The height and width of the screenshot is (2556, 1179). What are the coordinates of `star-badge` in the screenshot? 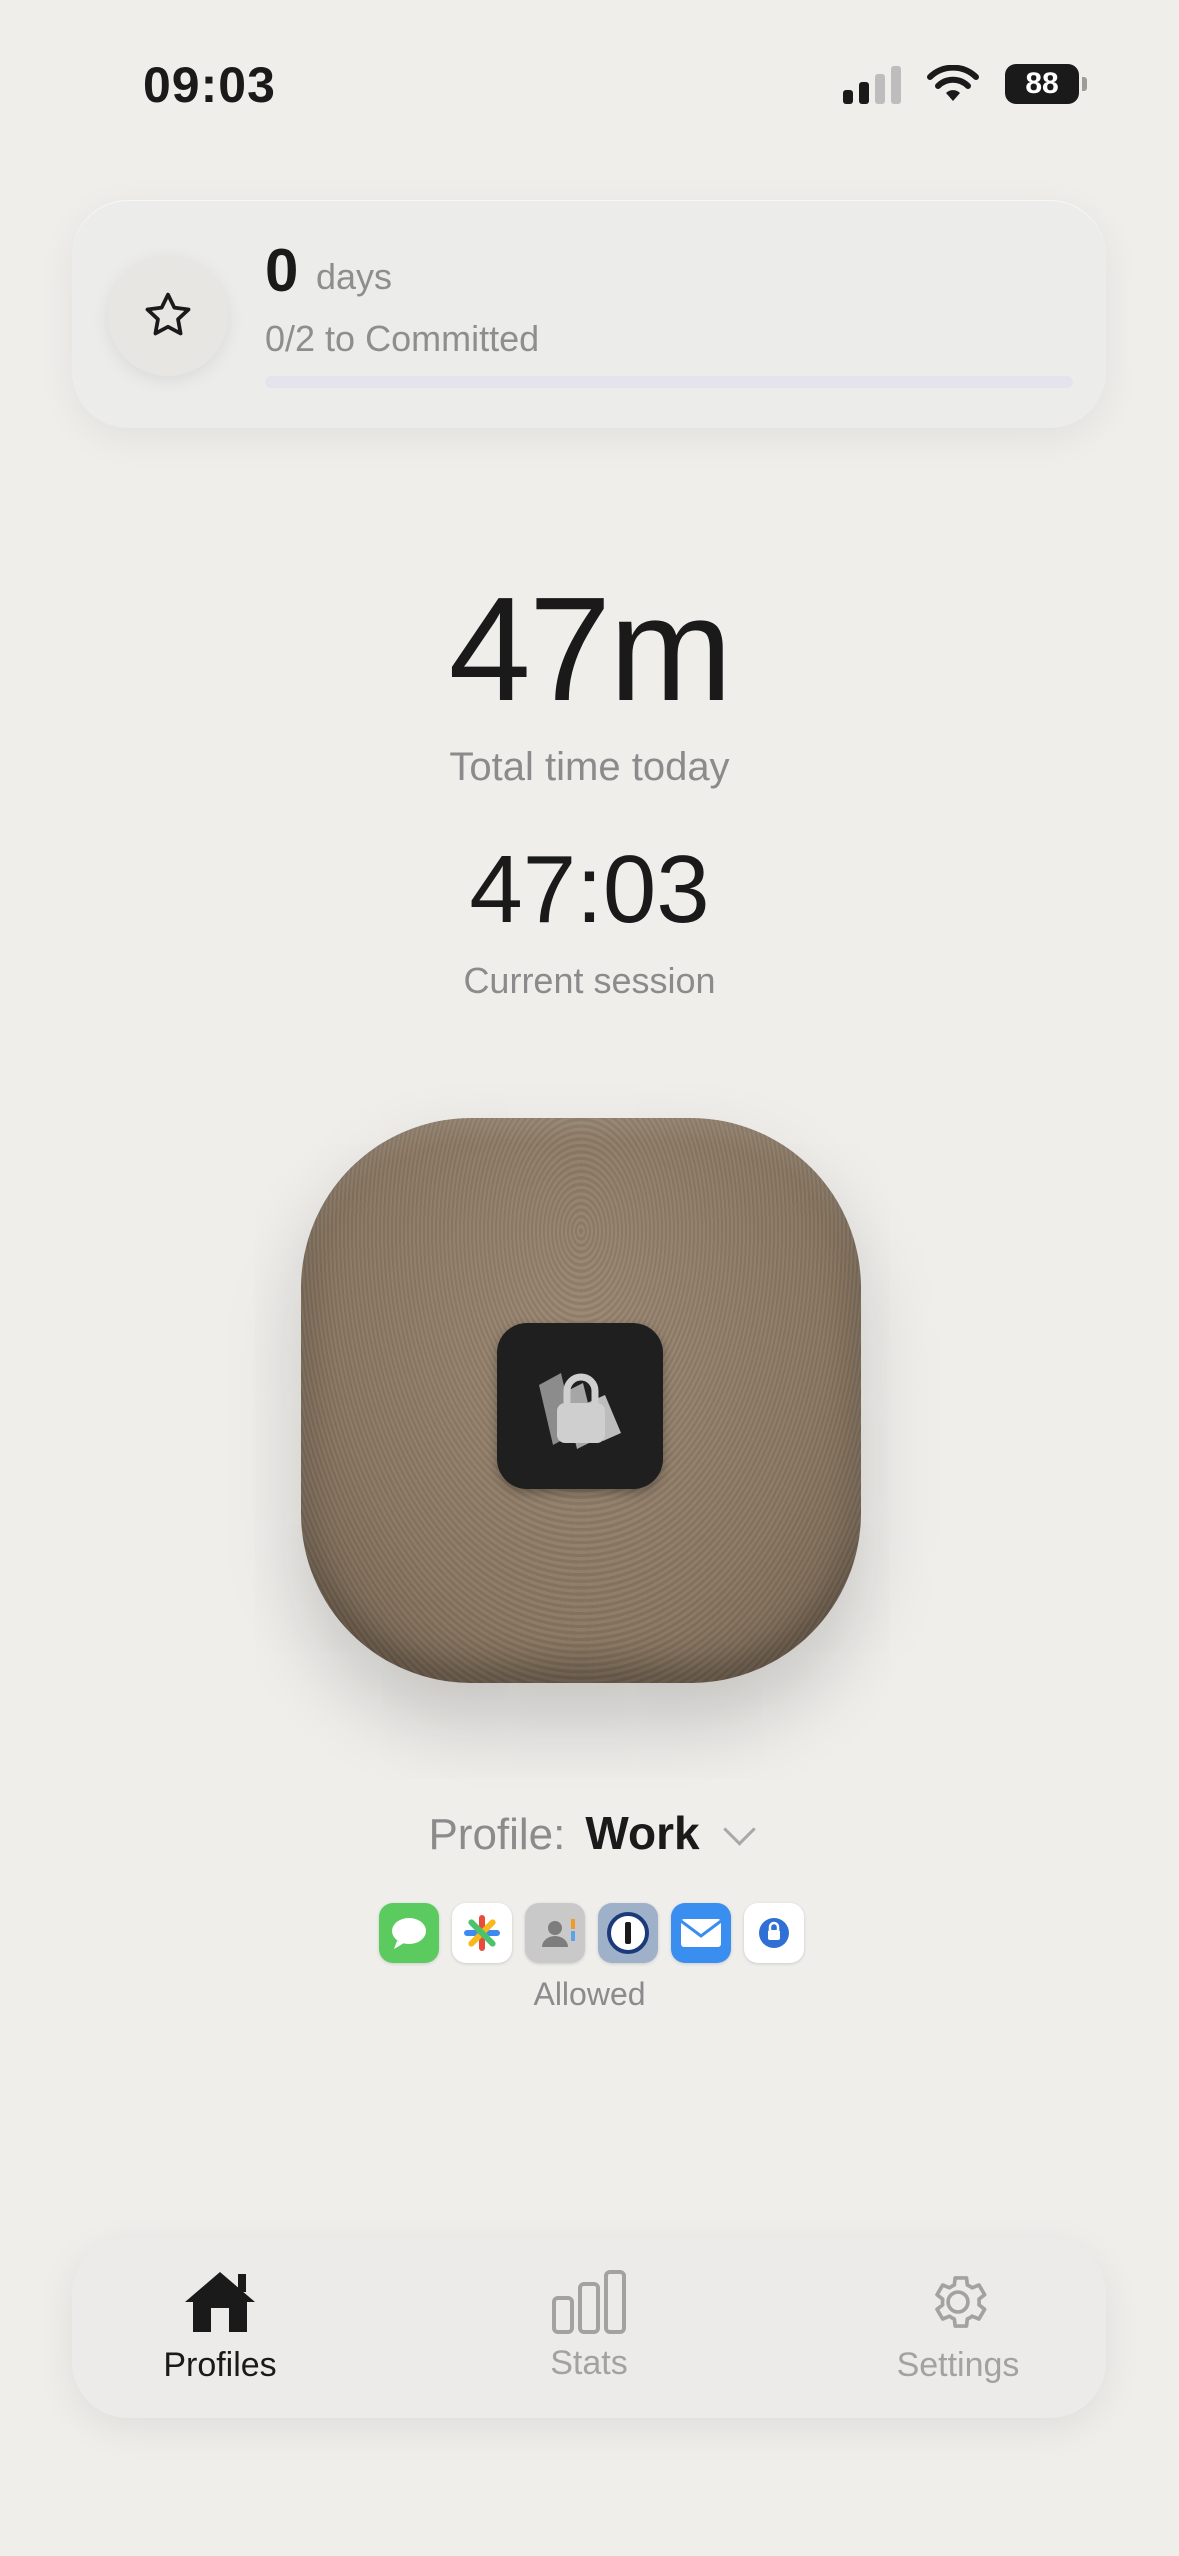 It's located at (168, 316).